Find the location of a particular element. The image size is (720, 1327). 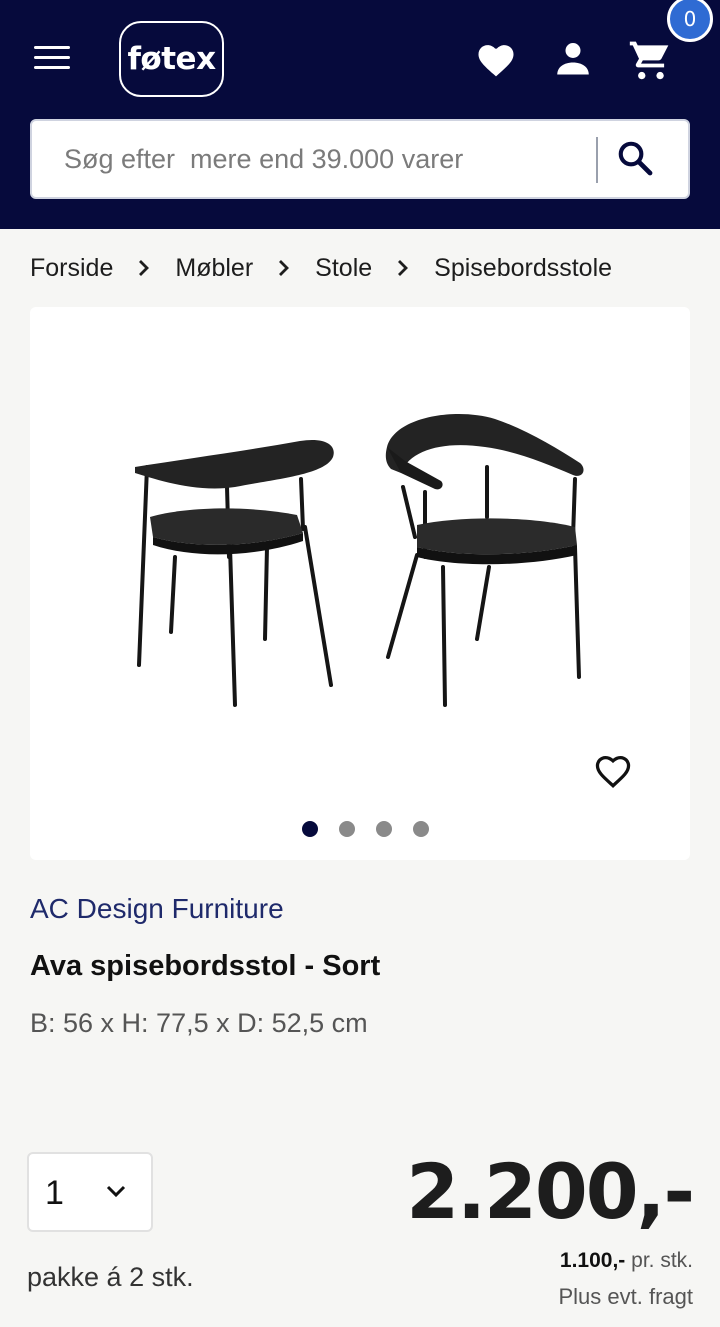

favorites-heart-icon is located at coordinates (496, 59).